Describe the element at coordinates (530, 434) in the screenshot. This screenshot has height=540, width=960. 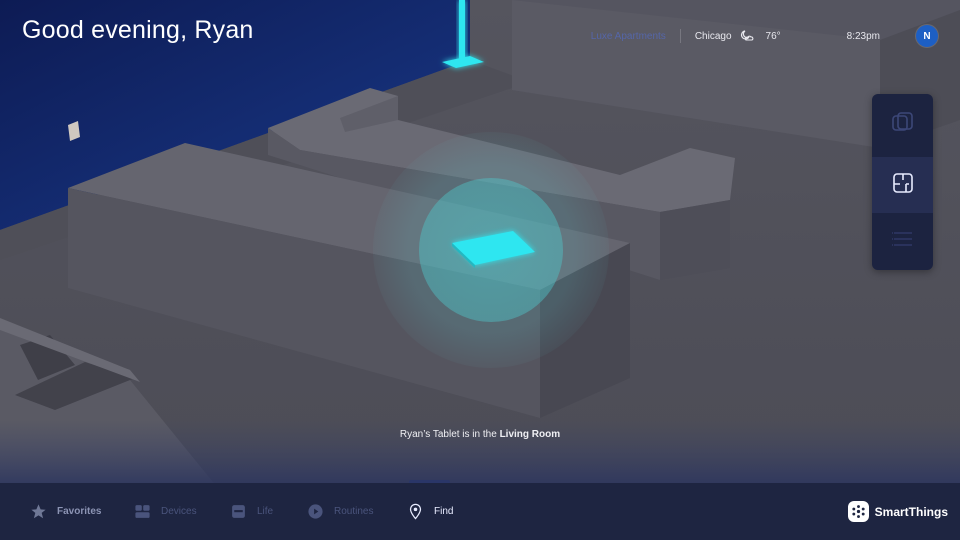
I see `room-name: Living Room` at that location.